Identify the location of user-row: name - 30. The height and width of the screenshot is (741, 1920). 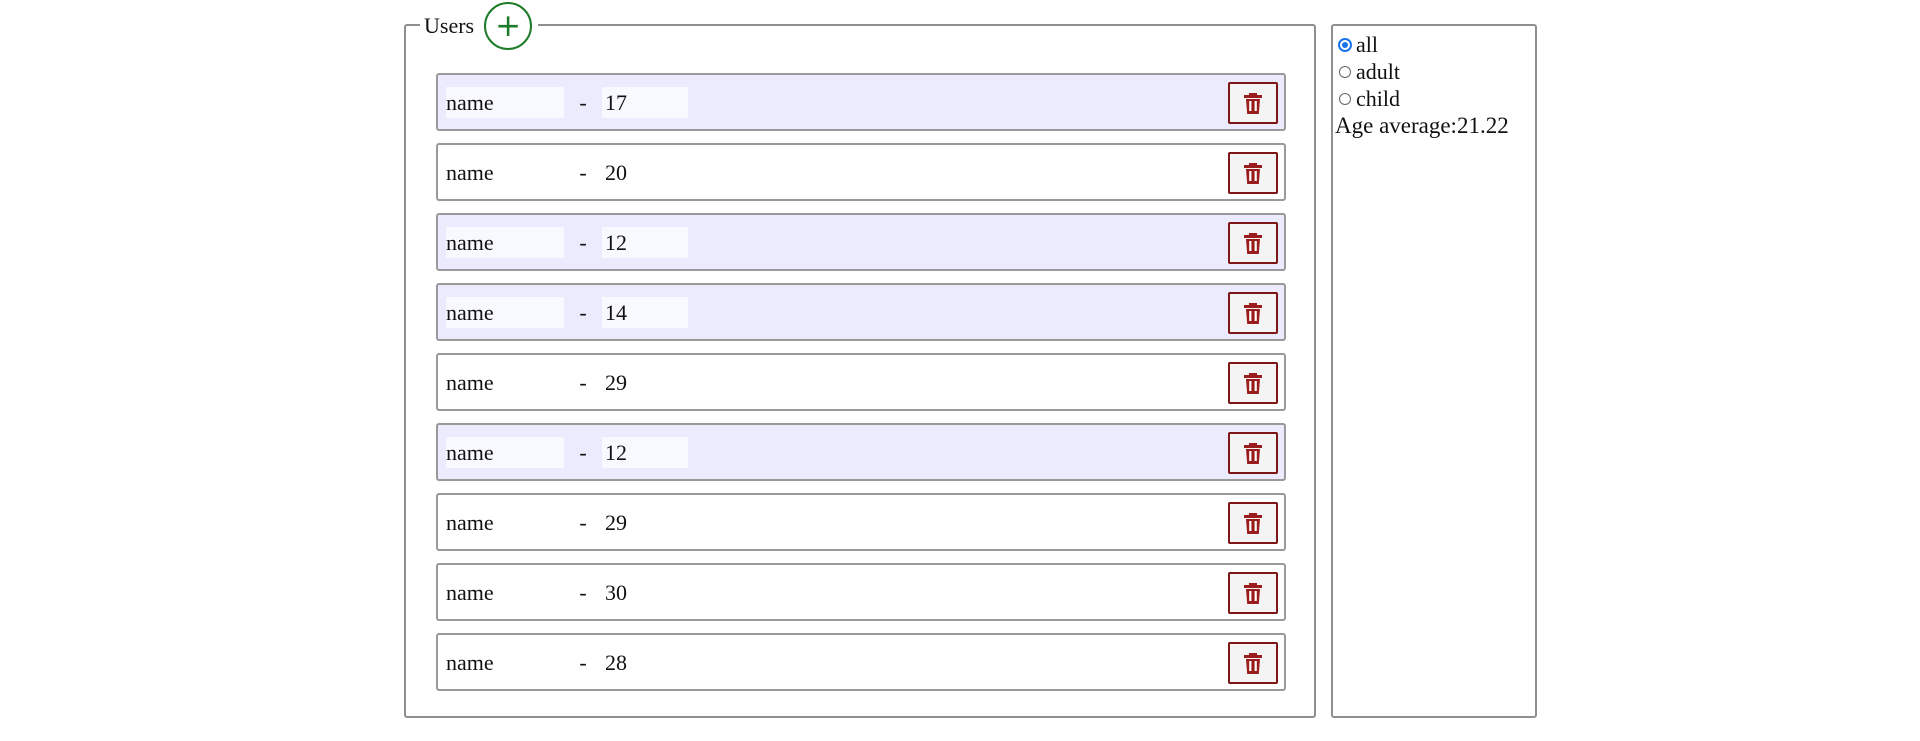
(861, 592).